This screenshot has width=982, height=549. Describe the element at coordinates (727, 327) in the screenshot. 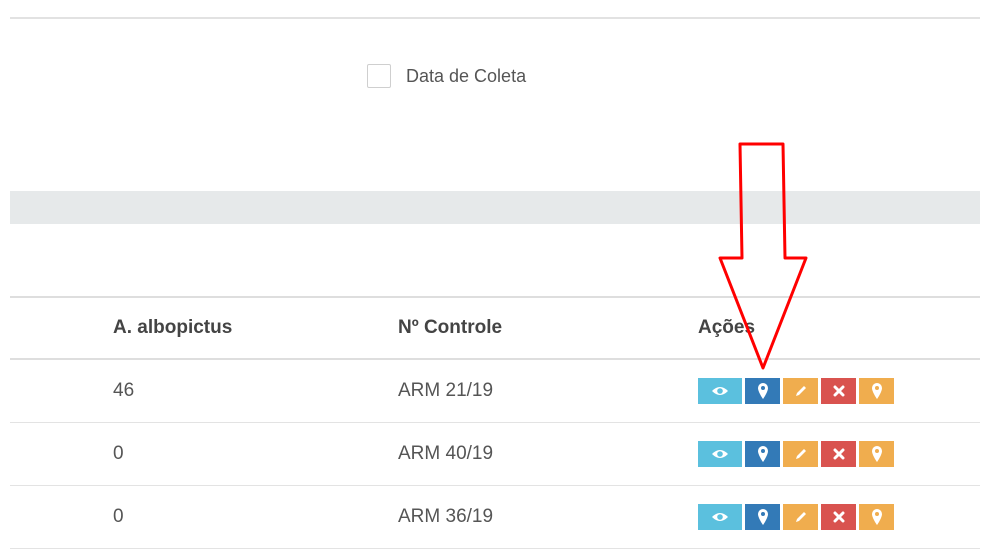

I see `header-acoes: Ações` at that location.